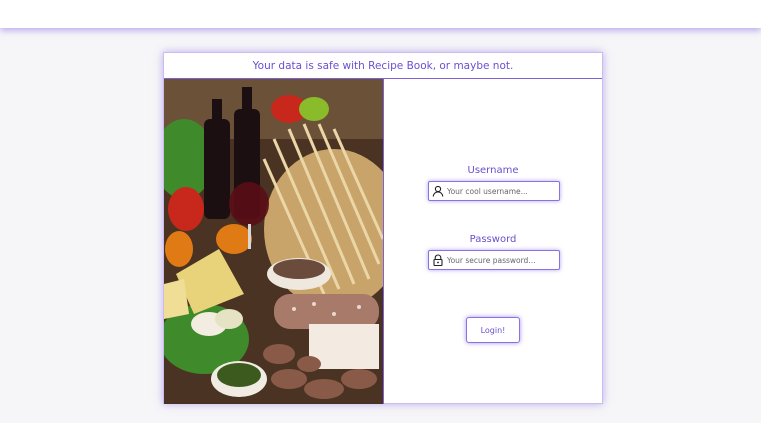  I want to click on password-input, so click(500, 260).